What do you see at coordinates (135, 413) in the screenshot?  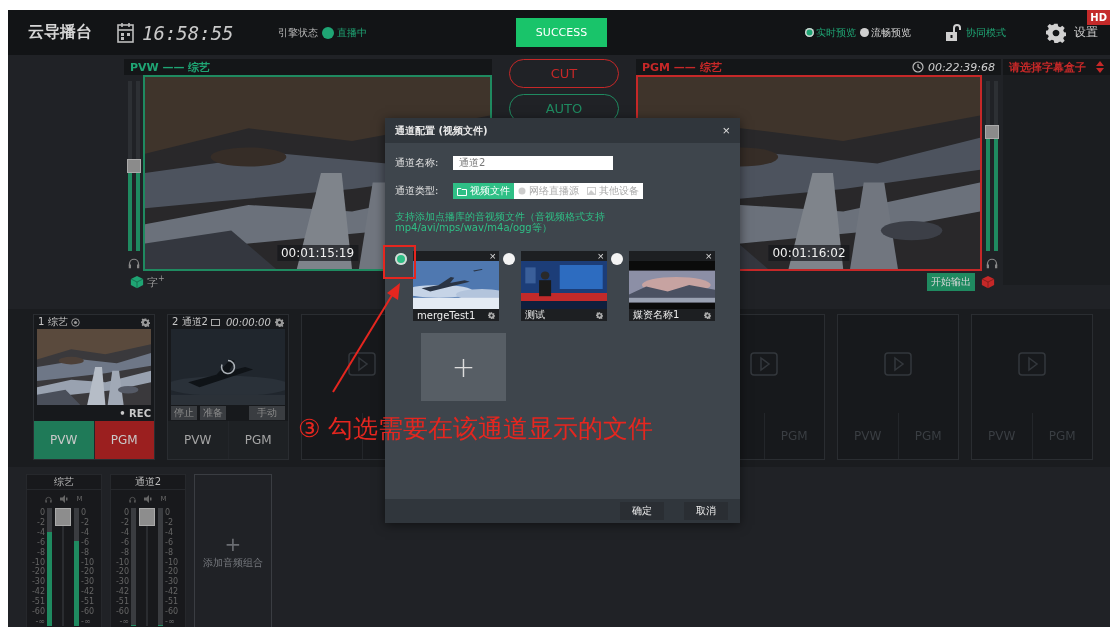 I see `rec-status: • REC` at bounding box center [135, 413].